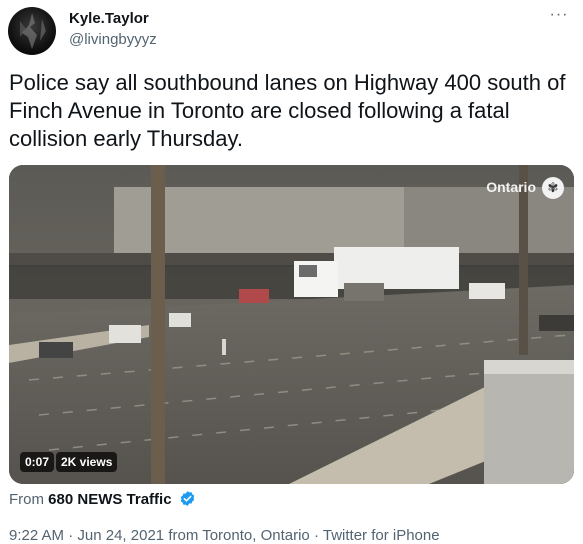  Describe the element at coordinates (187, 500) in the screenshot. I see `verified-badge-icon` at that location.